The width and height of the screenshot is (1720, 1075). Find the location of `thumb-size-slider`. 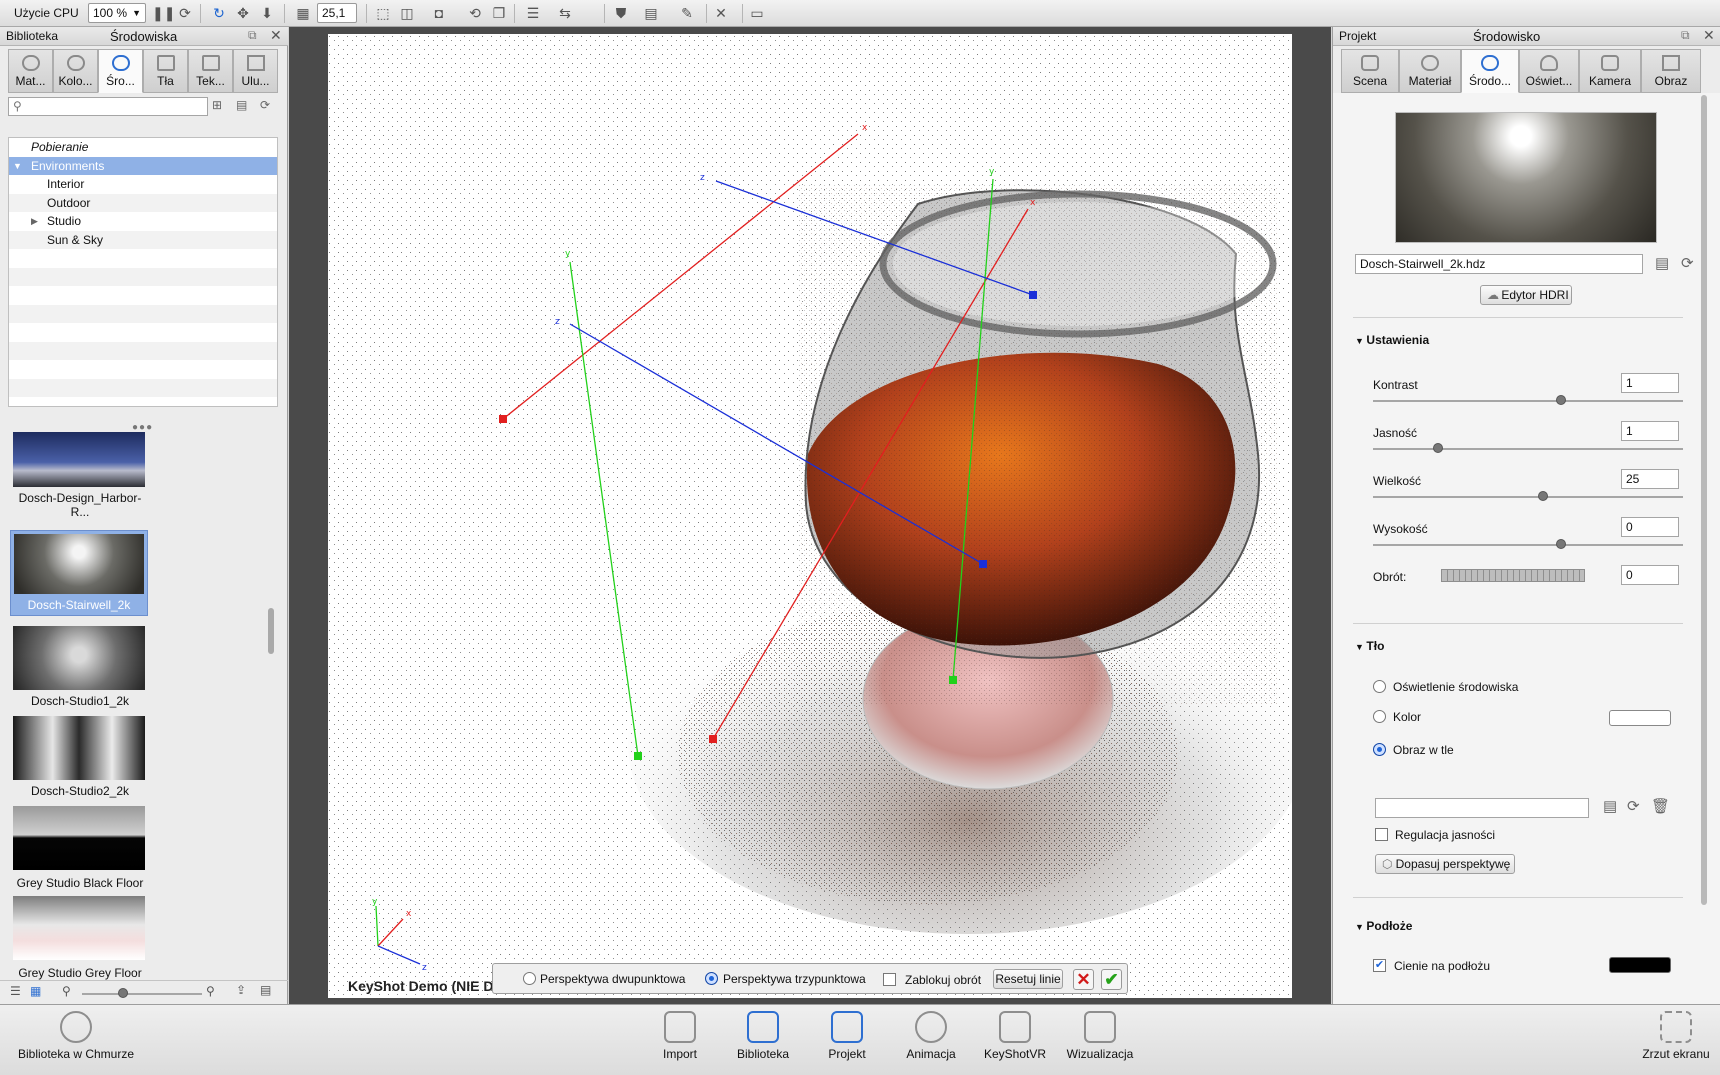

thumb-size-slider is located at coordinates (142, 994).